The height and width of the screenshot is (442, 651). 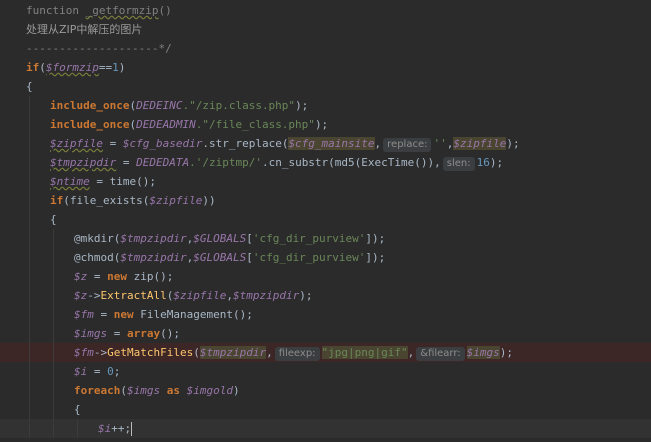 What do you see at coordinates (440, 143) in the screenshot?
I see `code-token: ''` at bounding box center [440, 143].